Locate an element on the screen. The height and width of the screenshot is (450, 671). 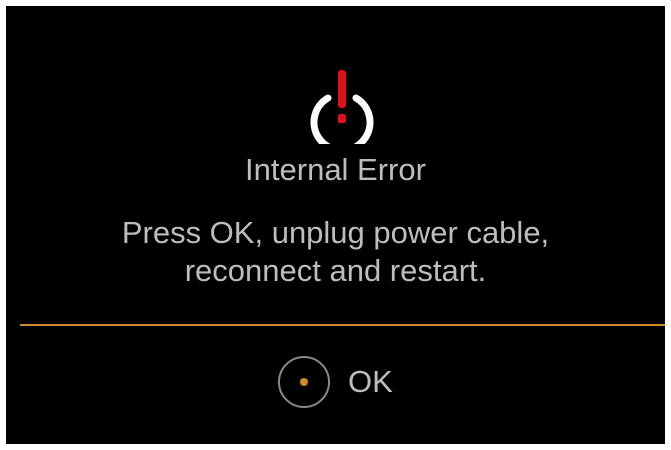
ok-select-ring-icon is located at coordinates (304, 382).